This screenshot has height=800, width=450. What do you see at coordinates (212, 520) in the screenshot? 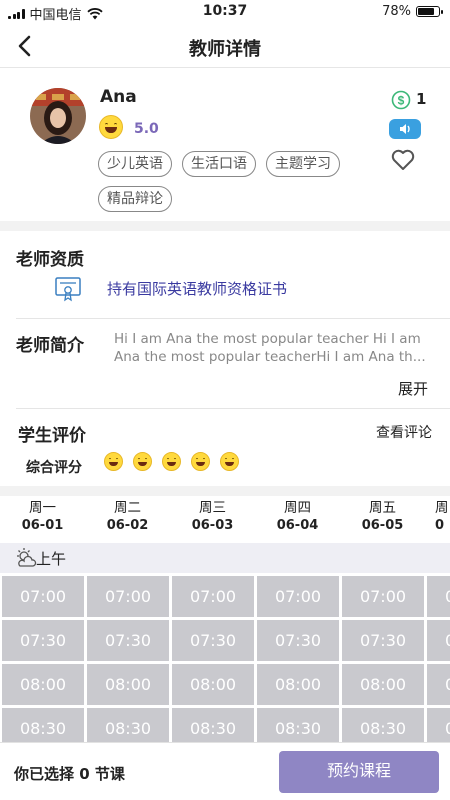
I see `day-column: 周三 06-03` at bounding box center [212, 520].